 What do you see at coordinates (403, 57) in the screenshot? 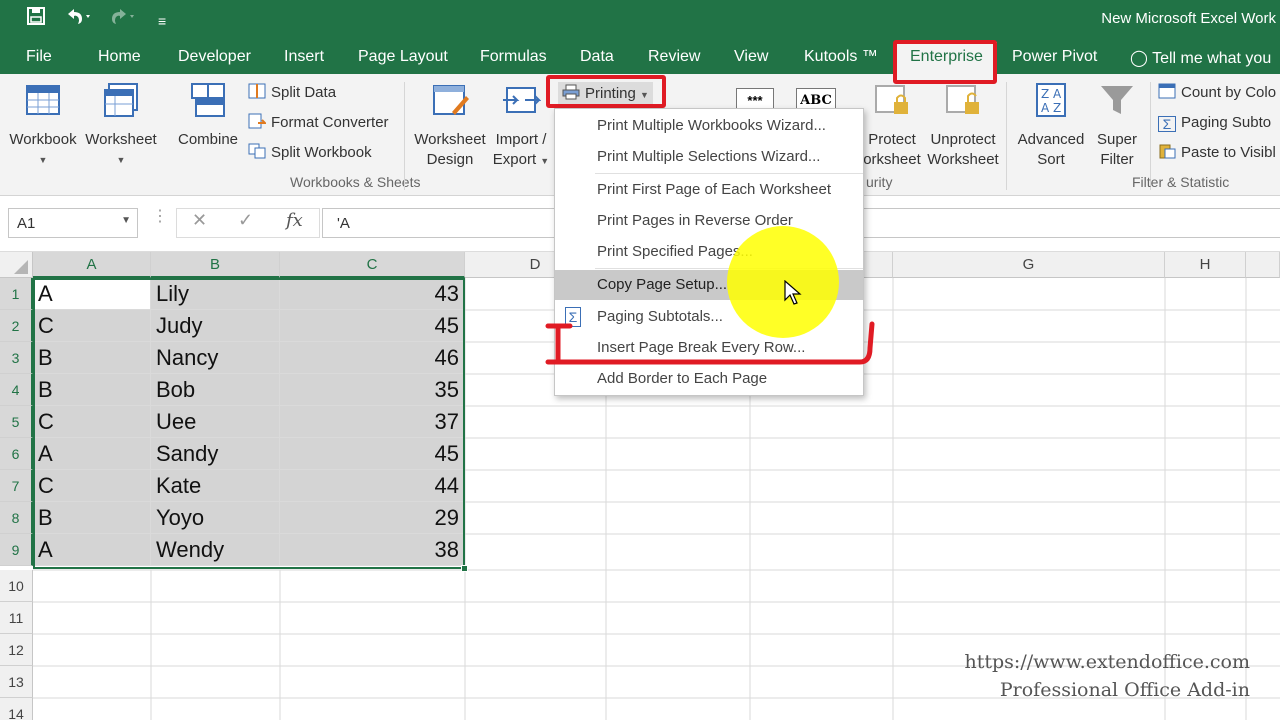
I see `tab-page-layout: Page Layout` at bounding box center [403, 57].